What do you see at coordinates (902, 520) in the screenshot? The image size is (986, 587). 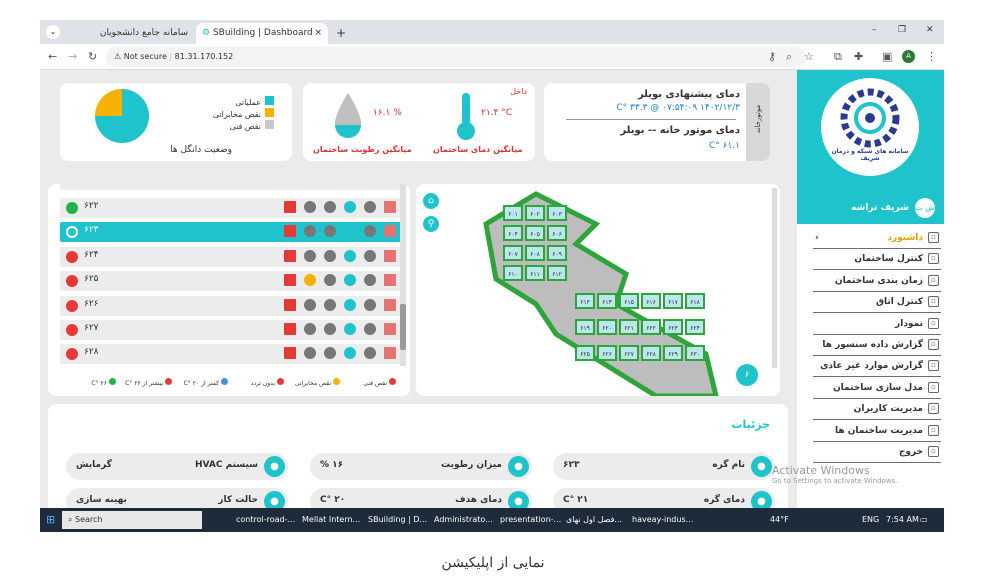 I see `clock: 7:54 AM` at bounding box center [902, 520].